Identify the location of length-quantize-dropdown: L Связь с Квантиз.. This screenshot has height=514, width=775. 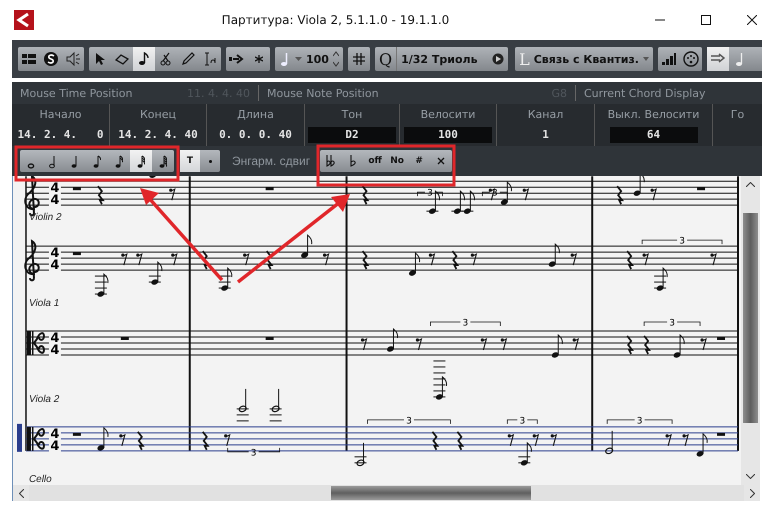
(584, 59).